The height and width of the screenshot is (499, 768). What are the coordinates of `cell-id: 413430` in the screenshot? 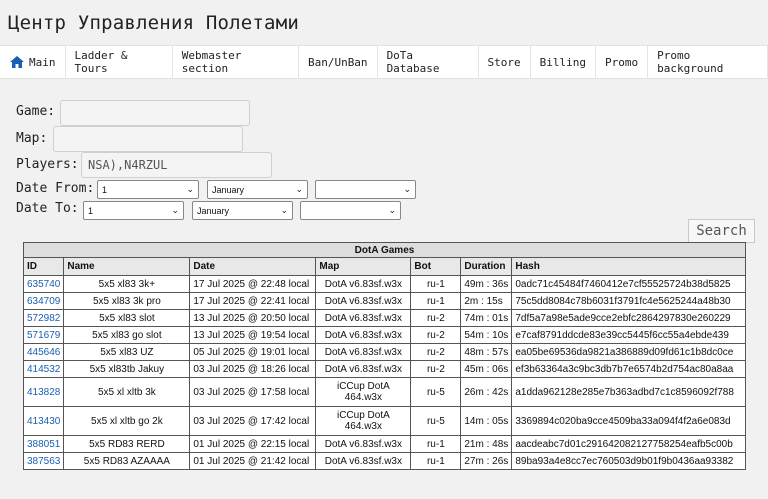 It's located at (43, 421).